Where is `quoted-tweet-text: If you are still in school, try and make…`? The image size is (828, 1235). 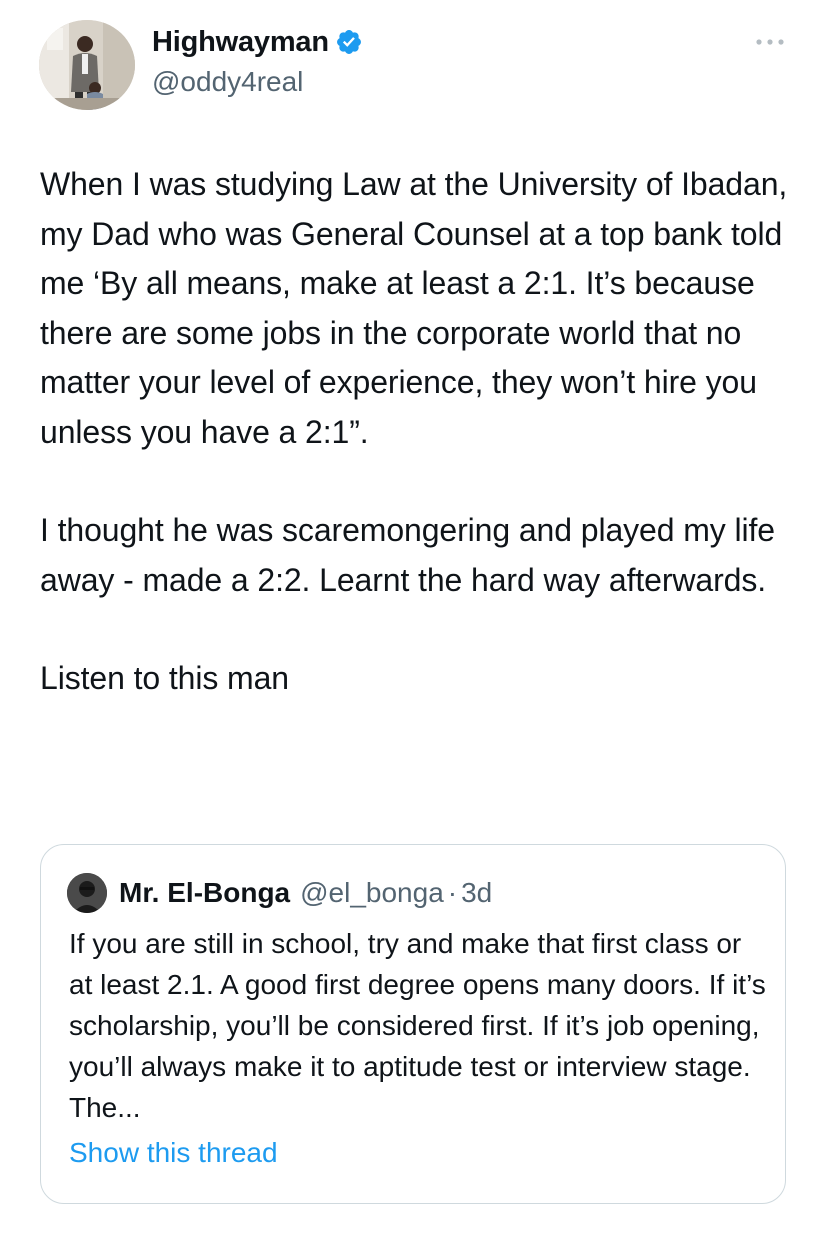
quoted-tweet-text: If you are still in school, try and make… is located at coordinates (417, 1025).